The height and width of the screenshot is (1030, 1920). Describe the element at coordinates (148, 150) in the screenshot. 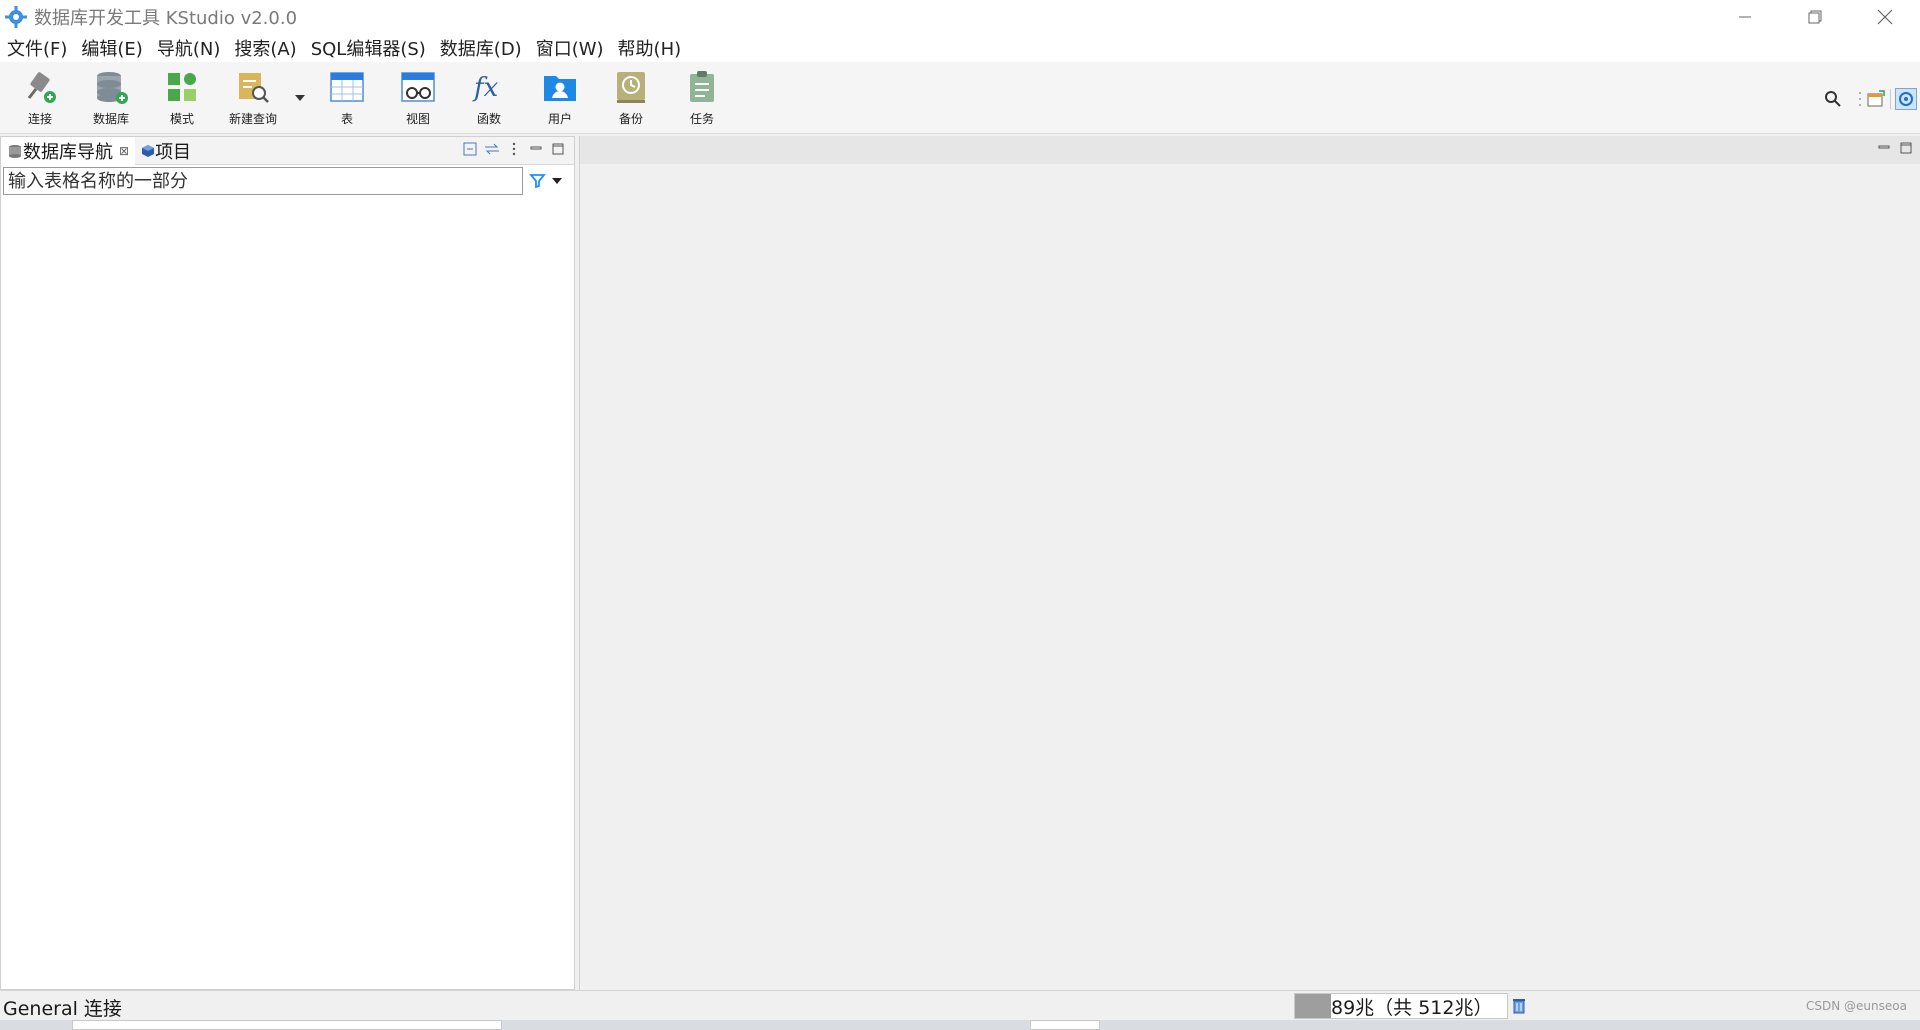

I see `project-cube-icon` at that location.